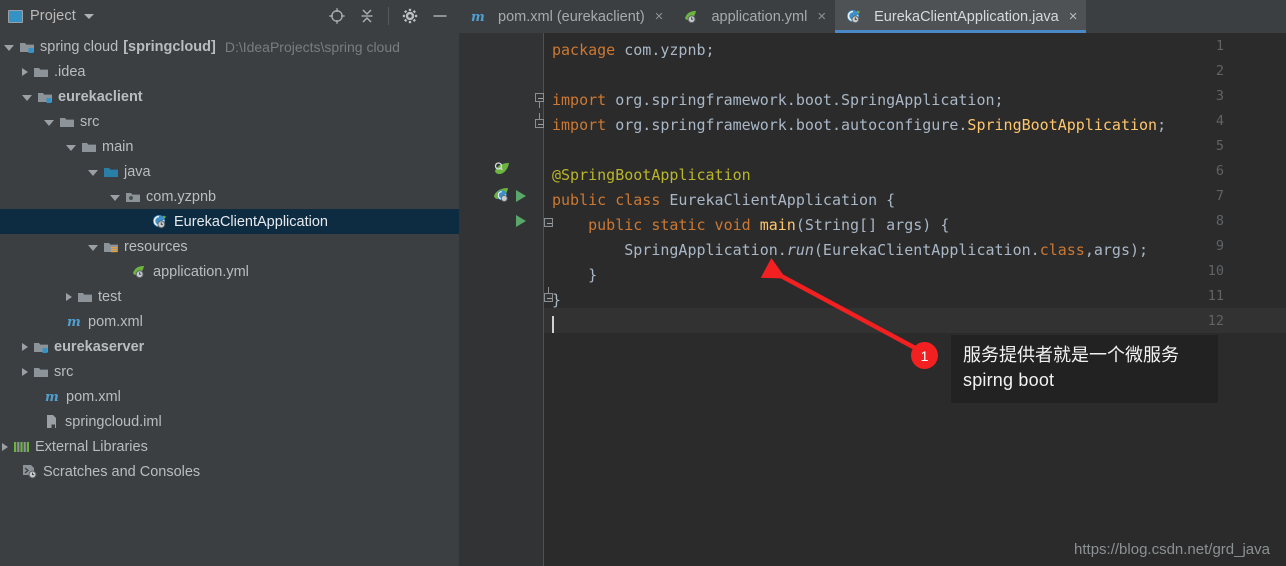  What do you see at coordinates (181, 196) in the screenshot?
I see `tree-label: com.yzpnb` at bounding box center [181, 196].